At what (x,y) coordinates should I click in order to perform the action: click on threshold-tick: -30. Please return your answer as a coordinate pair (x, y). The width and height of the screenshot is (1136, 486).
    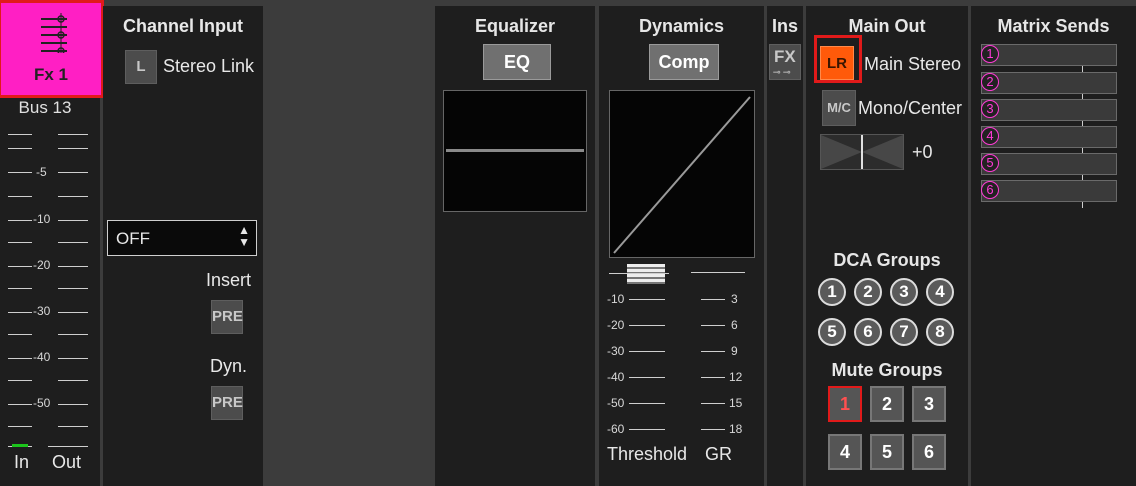
    Looking at the image, I should click on (616, 351).